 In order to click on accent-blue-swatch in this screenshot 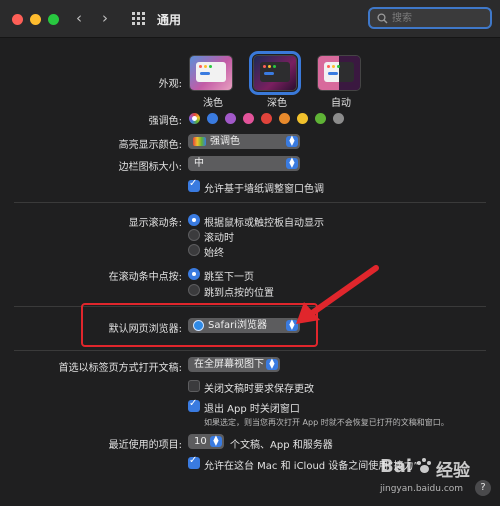, I will do `click(212, 118)`.